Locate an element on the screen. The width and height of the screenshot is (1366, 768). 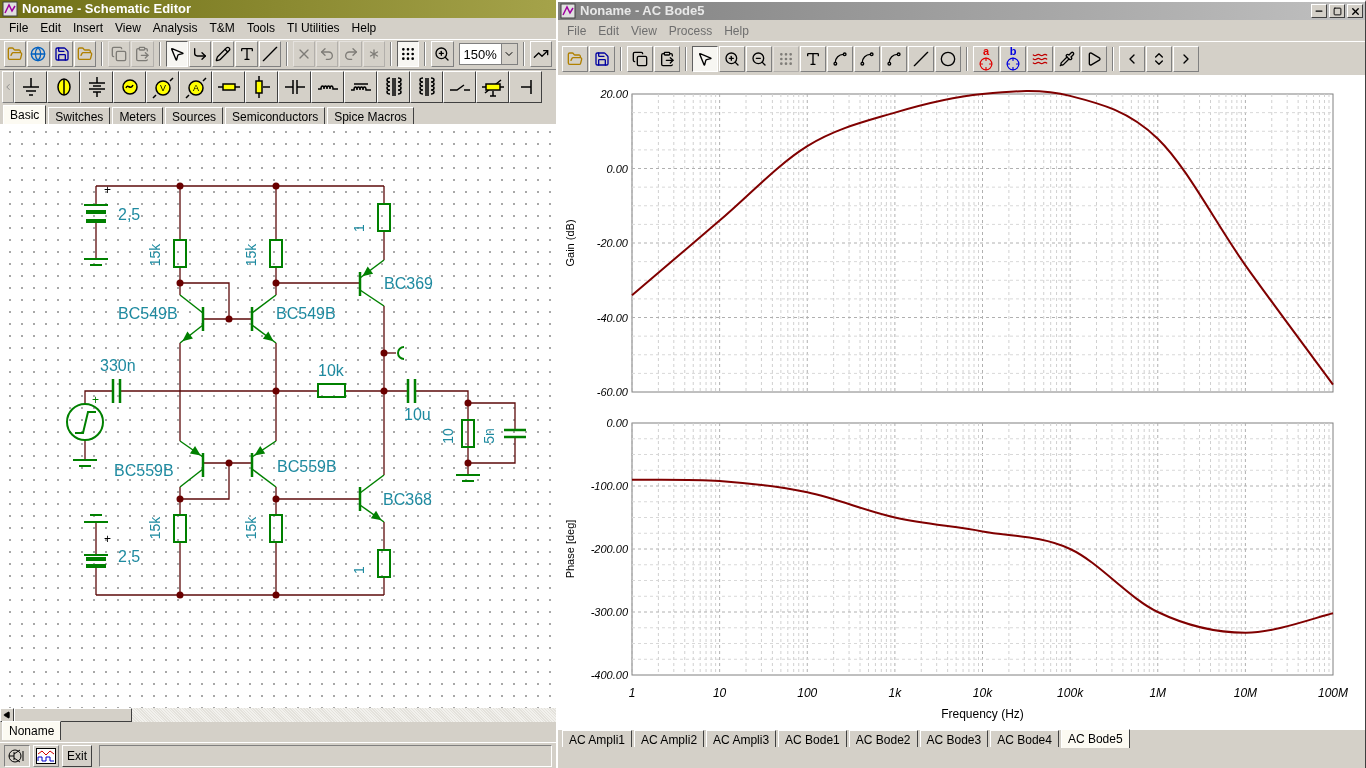
axis-tick-label: -60.00 is located at coordinates (612, 392).